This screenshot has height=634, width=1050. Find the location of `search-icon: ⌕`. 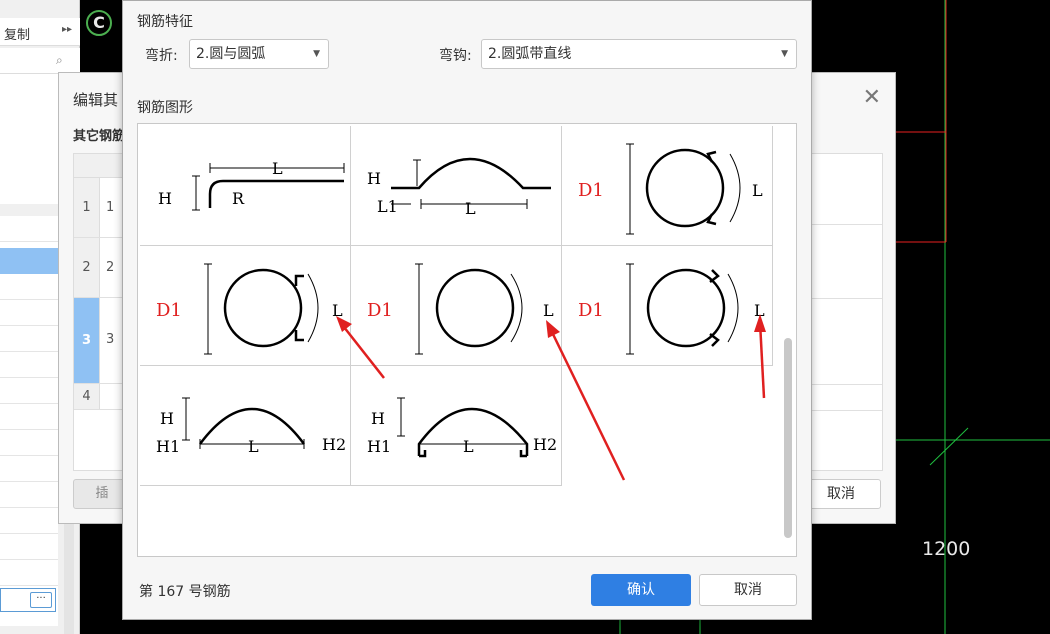

search-icon: ⌕ is located at coordinates (59, 60).